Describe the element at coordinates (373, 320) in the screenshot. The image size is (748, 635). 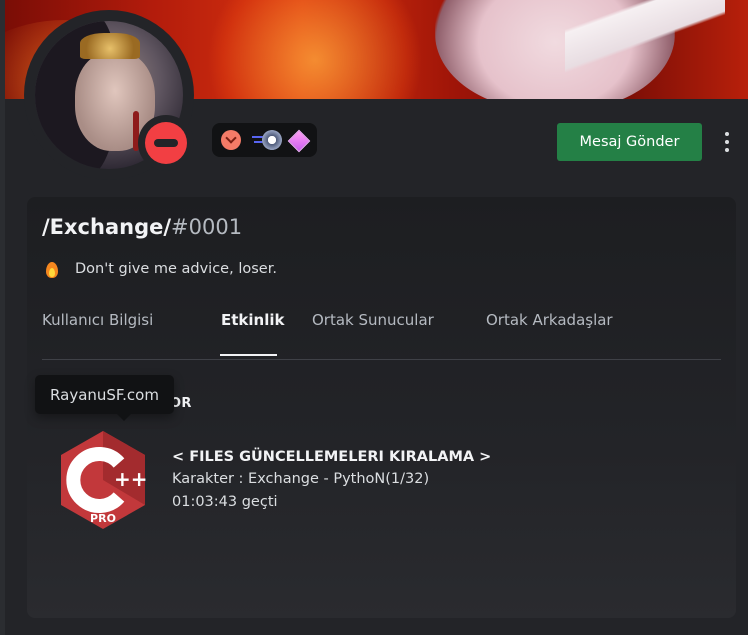
I see `tab-mutual-servers: Ortak Sunucular` at that location.